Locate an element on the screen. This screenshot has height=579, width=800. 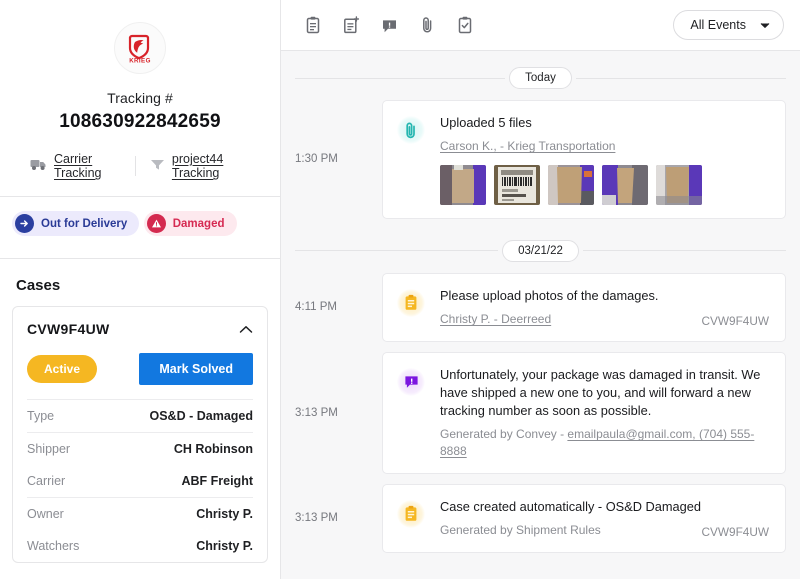
funnel-icon is located at coordinates (157, 166).